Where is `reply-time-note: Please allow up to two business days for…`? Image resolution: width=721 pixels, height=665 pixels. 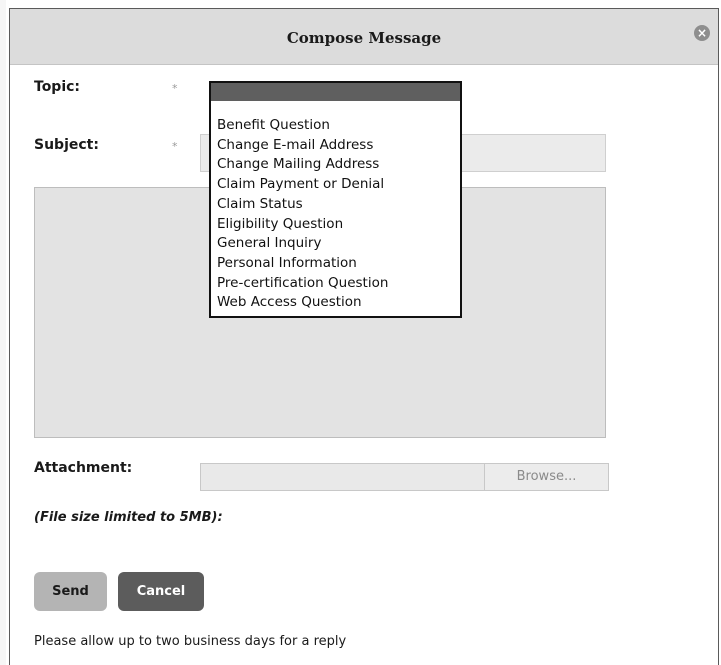 reply-time-note: Please allow up to two business days for… is located at coordinates (190, 641).